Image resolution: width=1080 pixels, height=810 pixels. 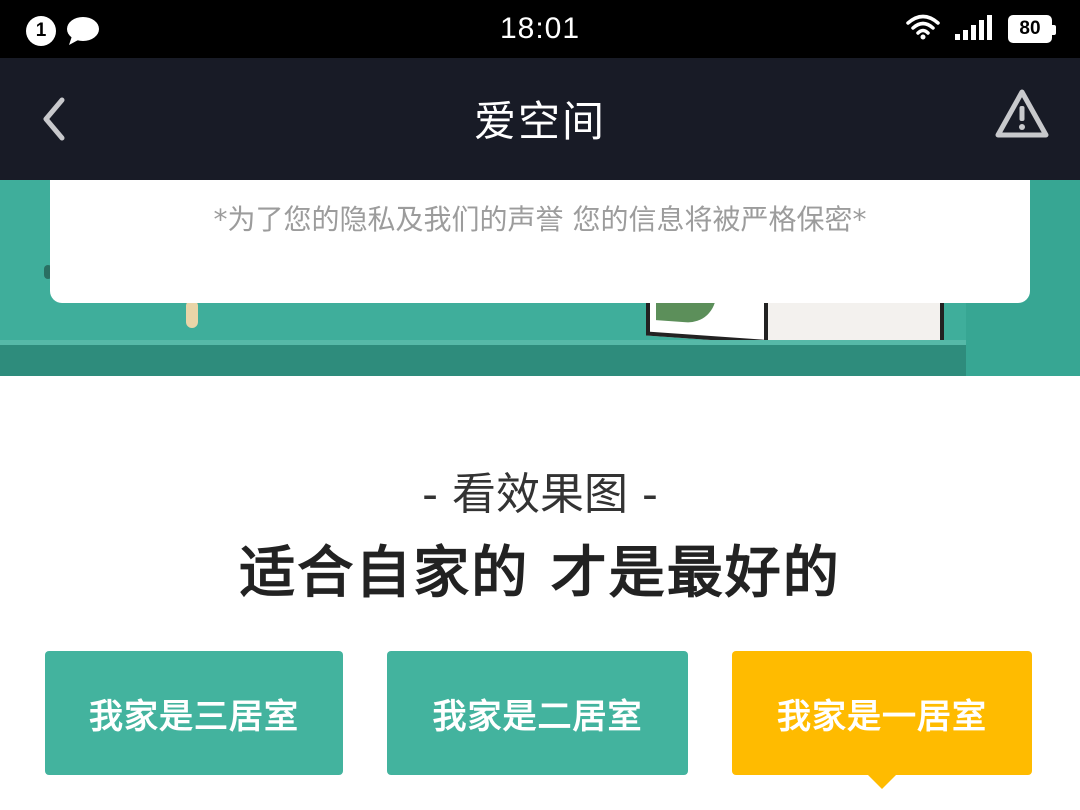 What do you see at coordinates (882, 781) in the screenshot?
I see `active-indicator-arrow` at bounding box center [882, 781].